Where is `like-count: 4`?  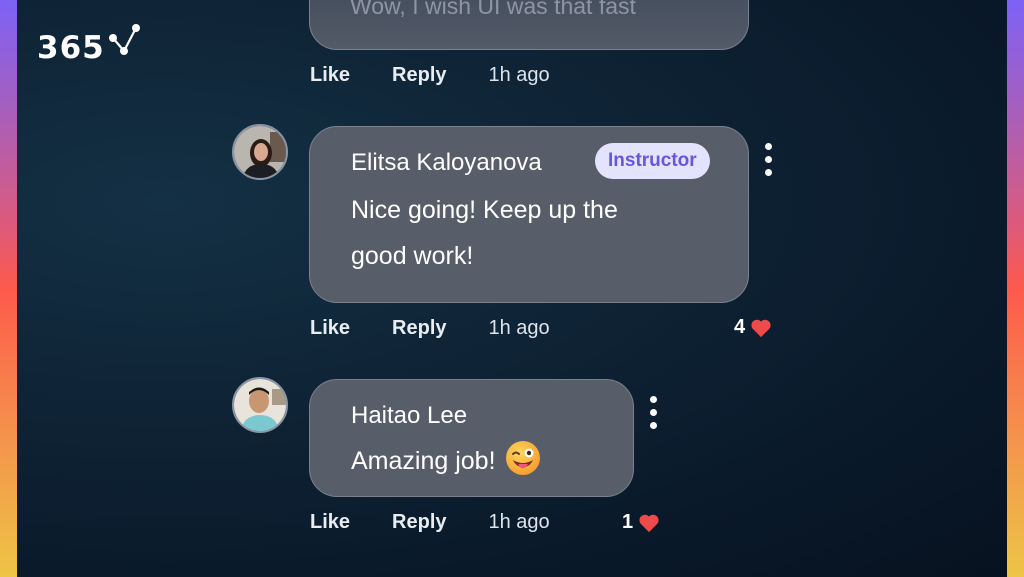
like-count: 4 is located at coordinates (753, 327).